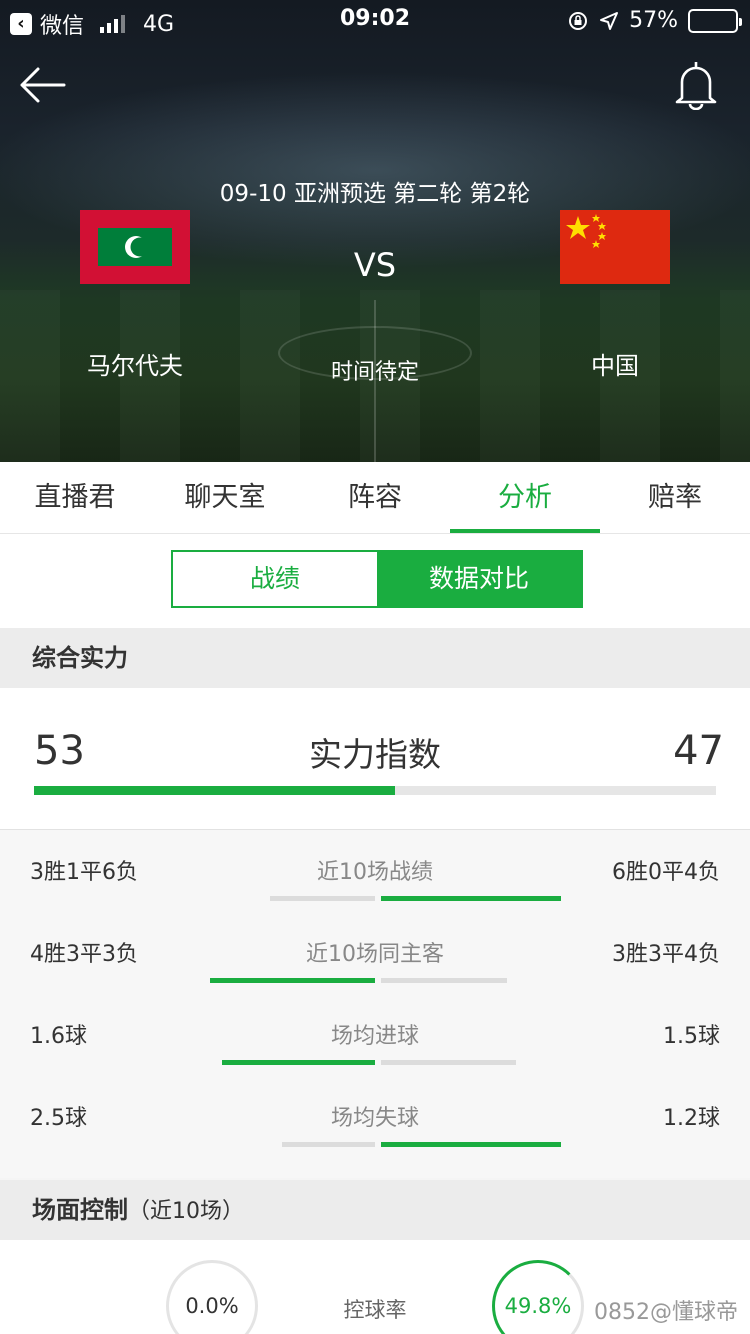 This screenshot has width=750, height=1334. I want to click on main-tabs: 直播君 聊天室 阵容 分析 赔率, so click(375, 498).